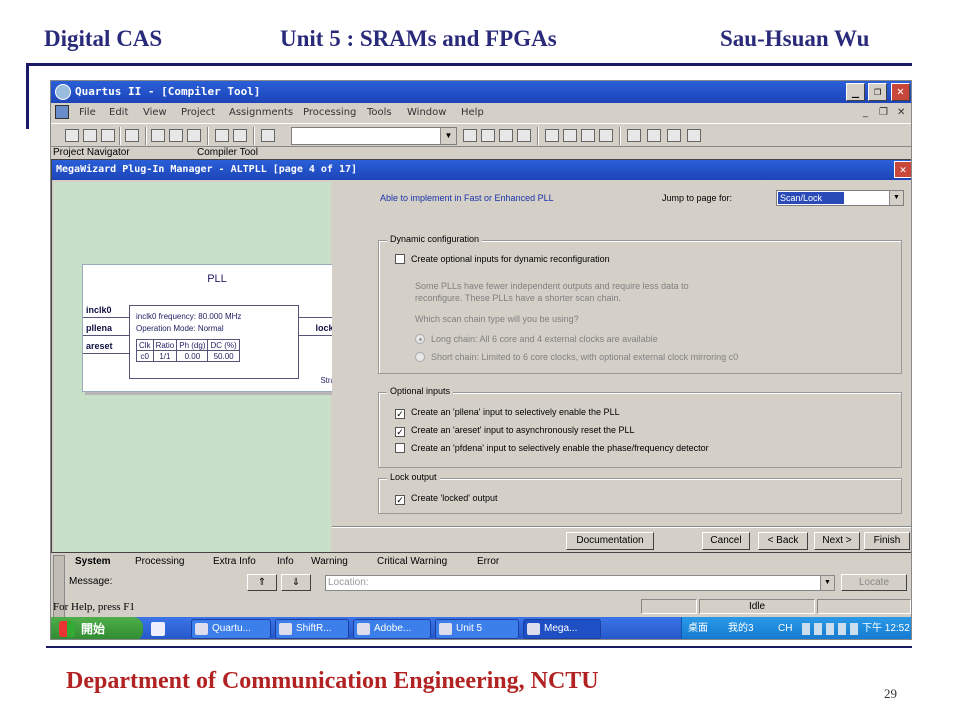 Image resolution: width=960 pixels, height=720 pixels. I want to click on cut-icon, so click(158, 135).